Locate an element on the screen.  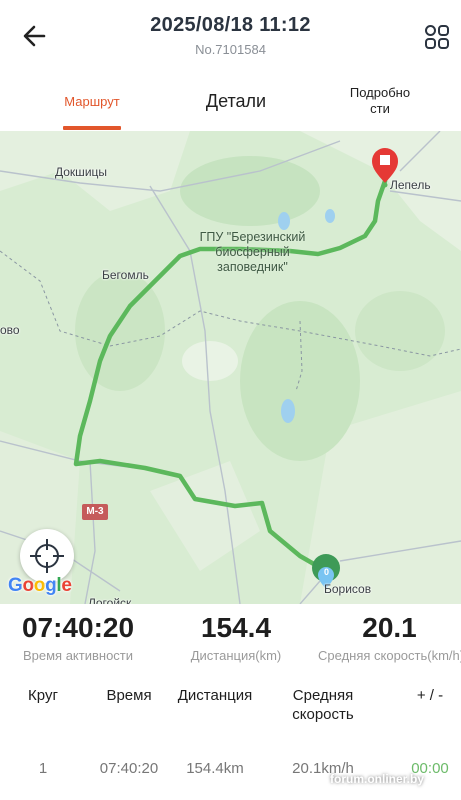
stat-label: Время активности is located at coordinates (78, 655).